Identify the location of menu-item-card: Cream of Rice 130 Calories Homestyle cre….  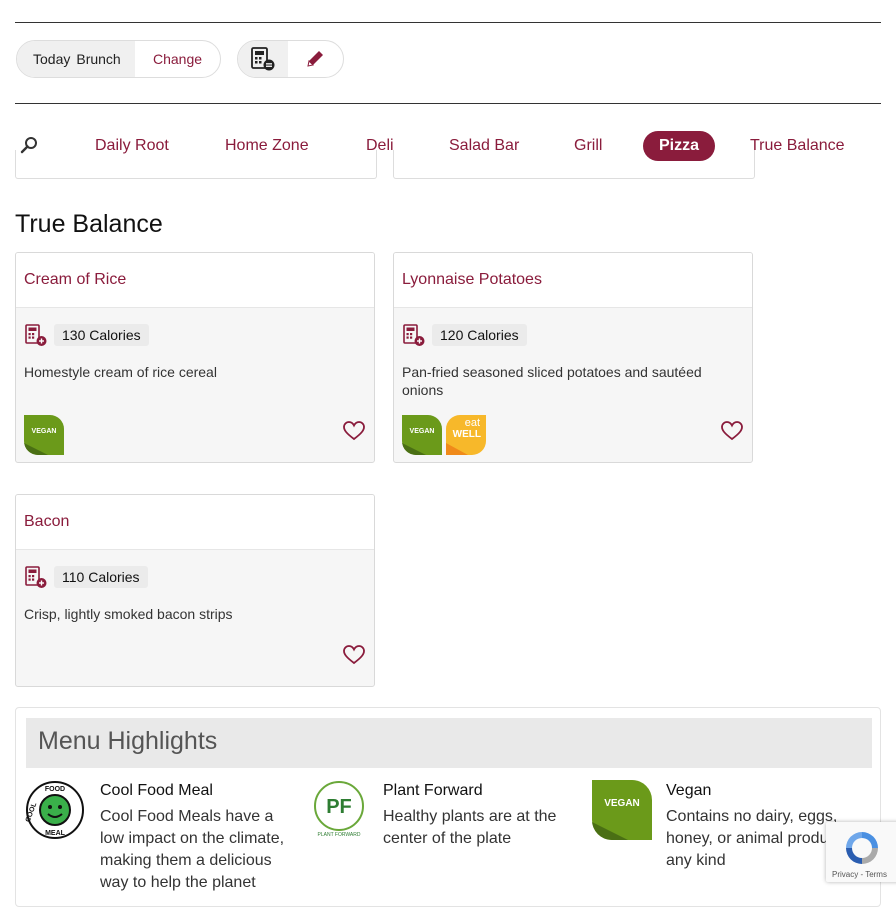
(195, 357).